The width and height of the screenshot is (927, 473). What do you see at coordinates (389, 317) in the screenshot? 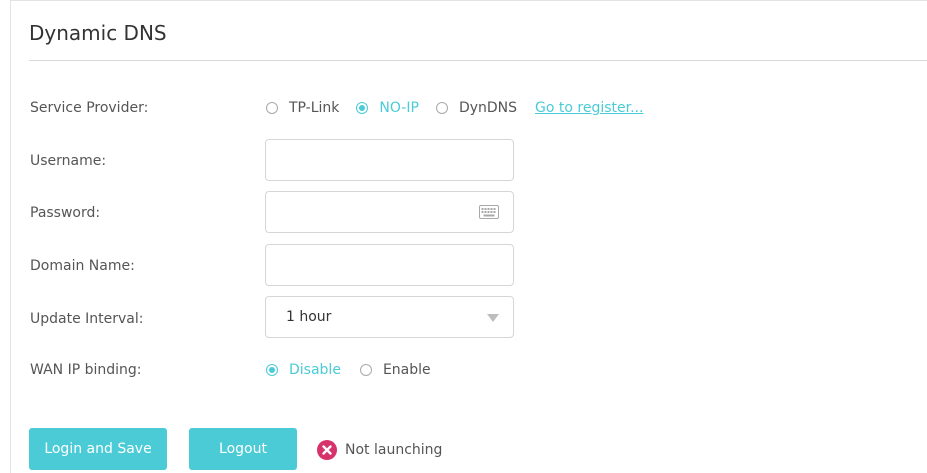
I see `update-interval-select: 1 hour` at bounding box center [389, 317].